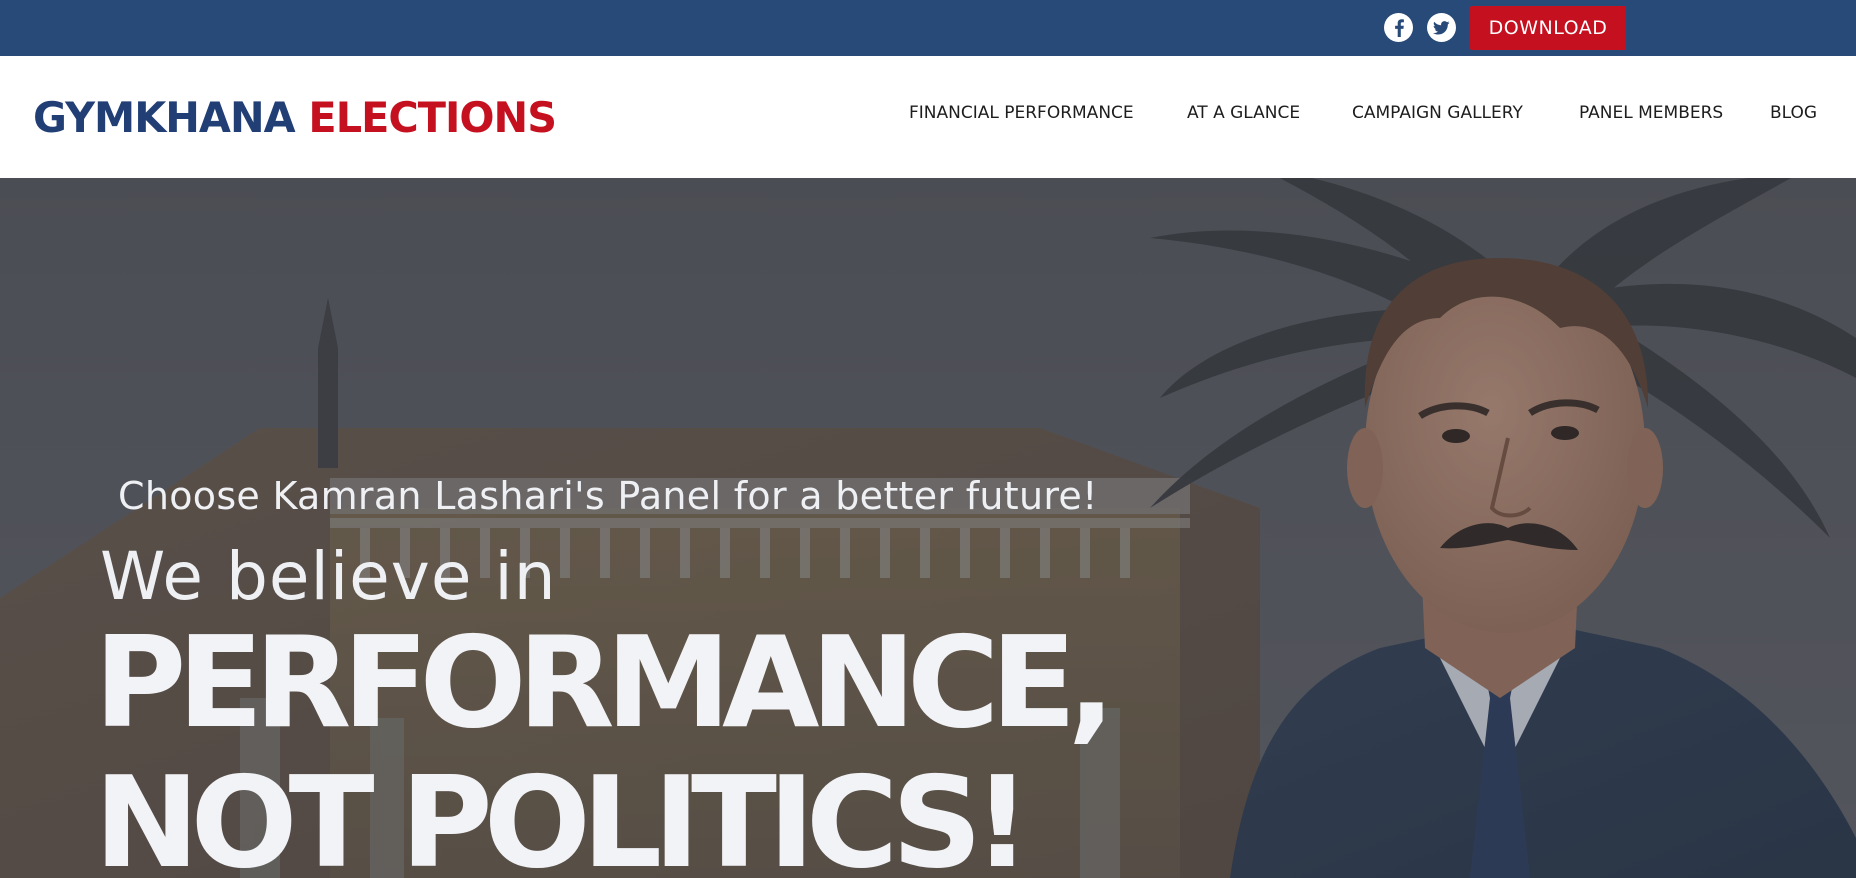 The width and height of the screenshot is (1856, 878). Describe the element at coordinates (432, 117) in the screenshot. I see `logo-text-elections: ELECTIONS` at that location.